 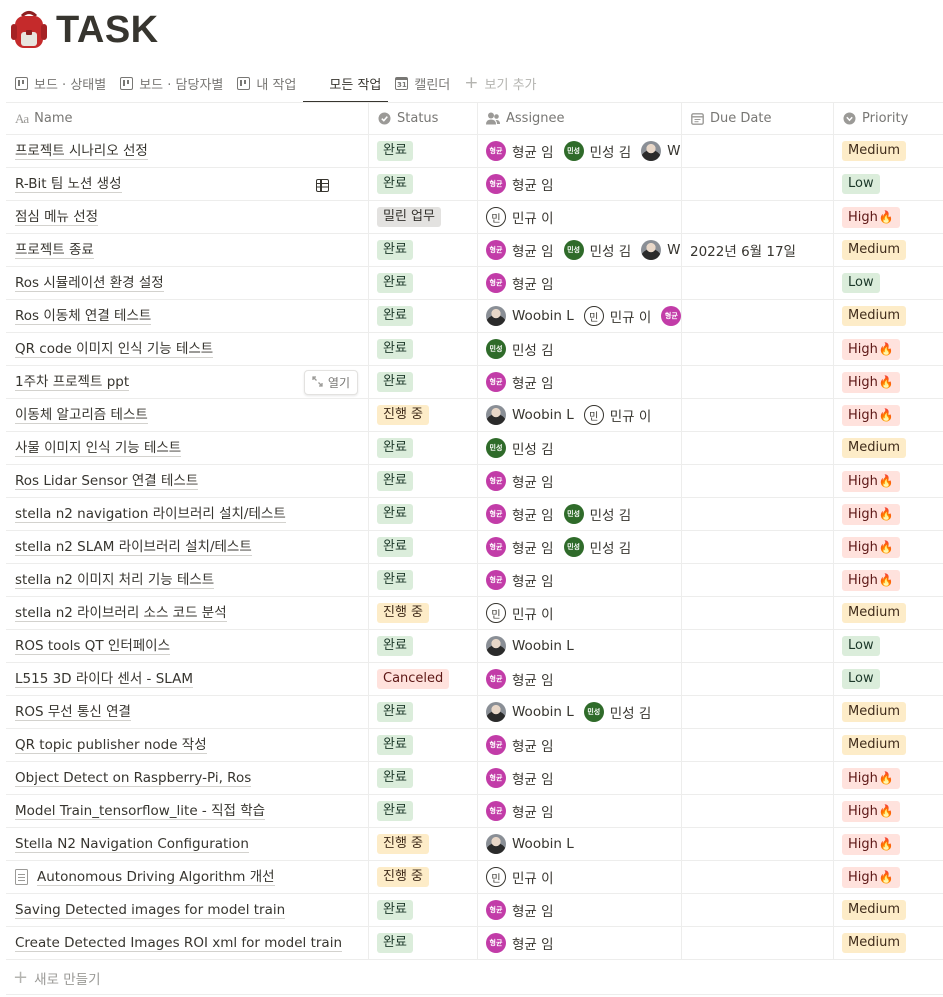 What do you see at coordinates (580, 316) in the screenshot?
I see `assignee-cell: Woobin L 민 민규 이 형균` at bounding box center [580, 316].